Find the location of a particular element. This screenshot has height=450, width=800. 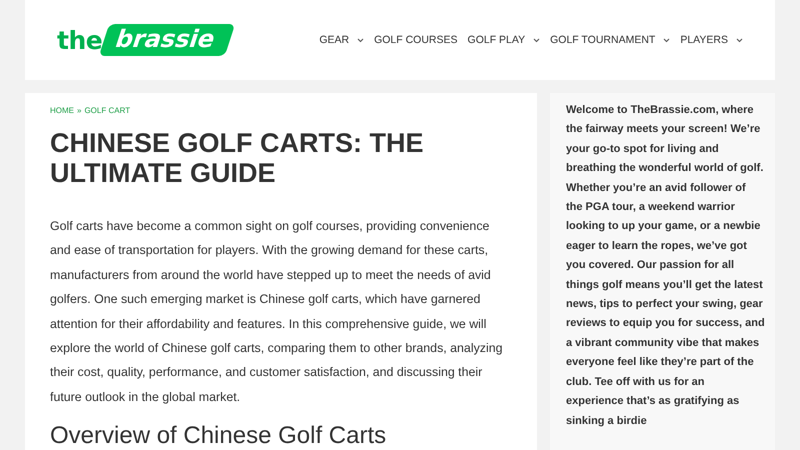

article-title: CHINESE GOLF CARTS: THE ULTIMATE GUIDE is located at coordinates (237, 158).